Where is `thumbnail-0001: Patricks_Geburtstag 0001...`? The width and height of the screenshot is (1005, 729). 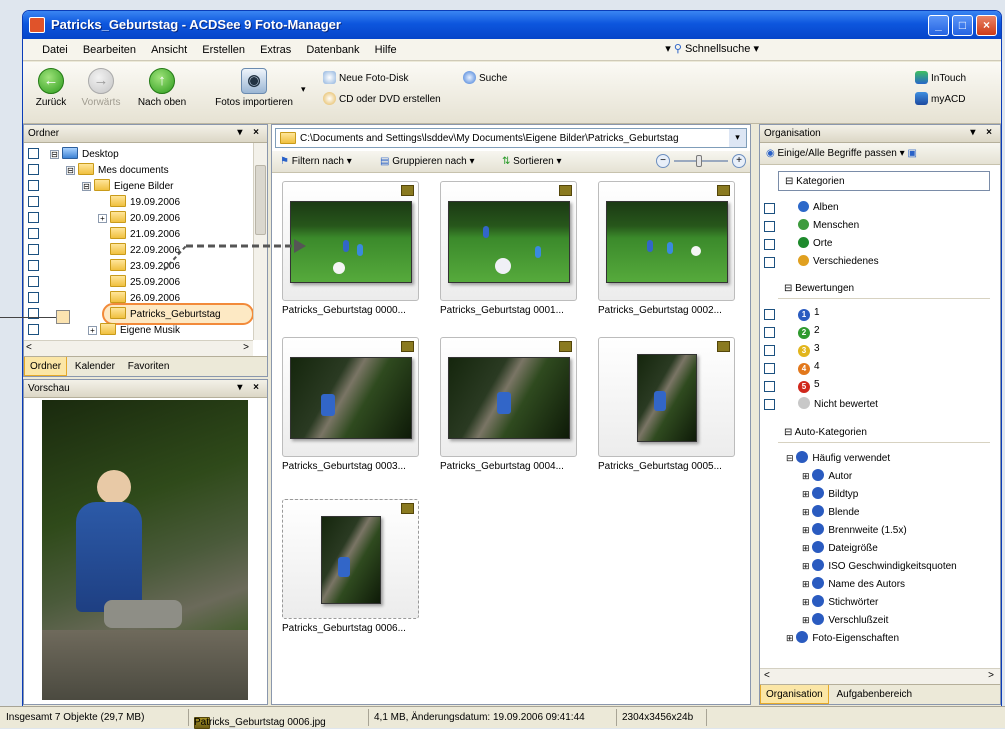
thumbnail-0001: Patricks_Geburtstag 0001... is located at coordinates (508, 248).